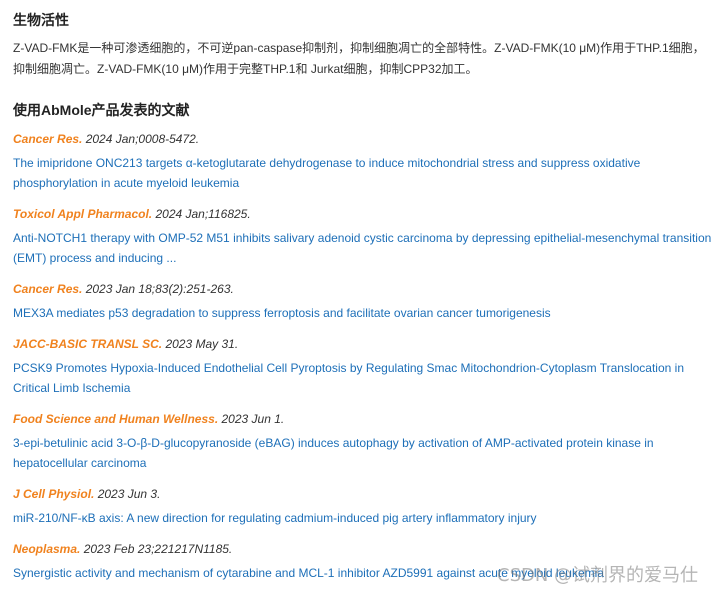  What do you see at coordinates (156, 549) in the screenshot?
I see `citation-details: 2023 Feb 23;221217N1185.` at bounding box center [156, 549].